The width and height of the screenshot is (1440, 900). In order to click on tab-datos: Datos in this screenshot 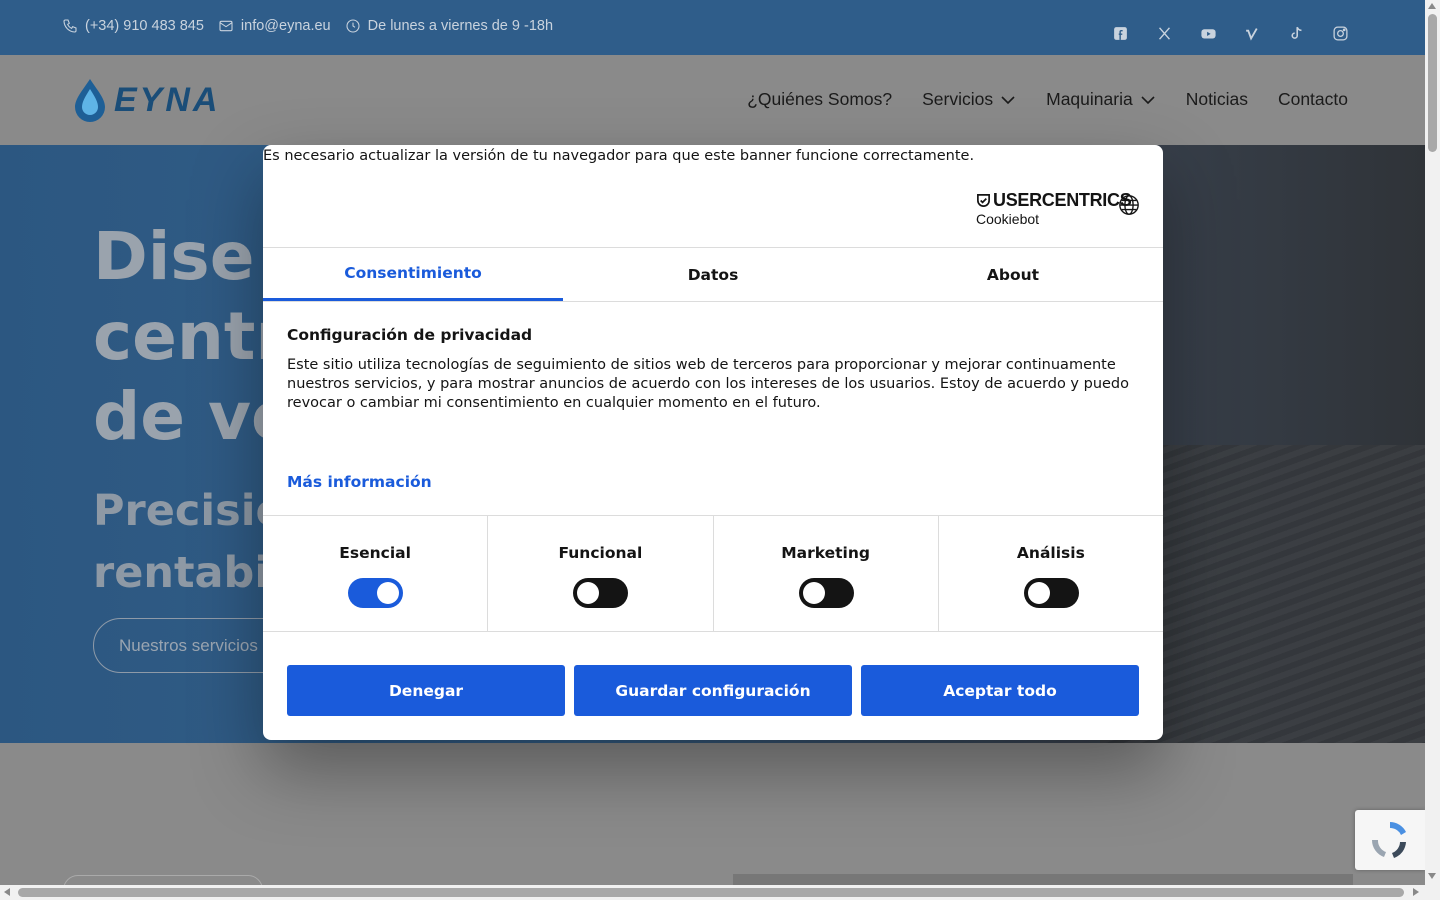, I will do `click(713, 274)`.